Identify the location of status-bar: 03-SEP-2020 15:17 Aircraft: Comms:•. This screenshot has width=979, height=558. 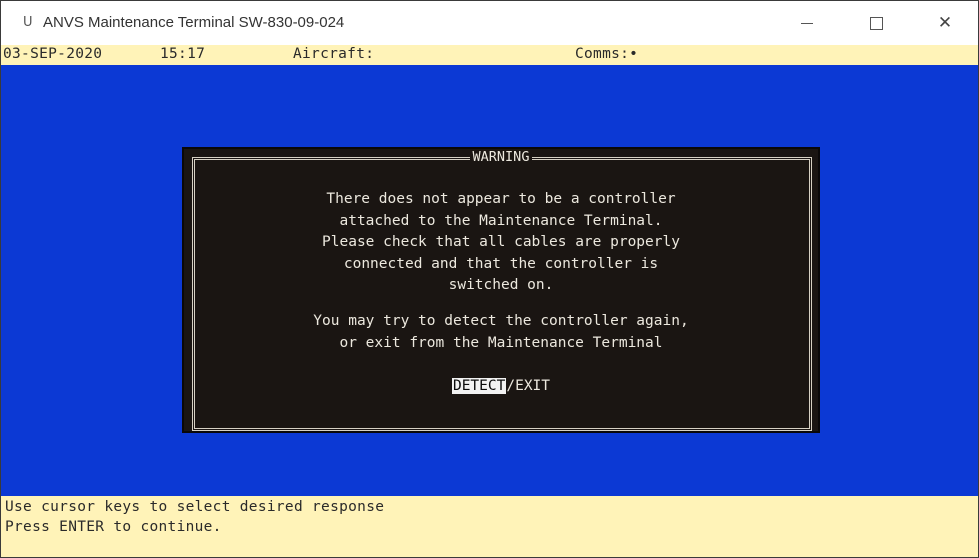
(489, 55).